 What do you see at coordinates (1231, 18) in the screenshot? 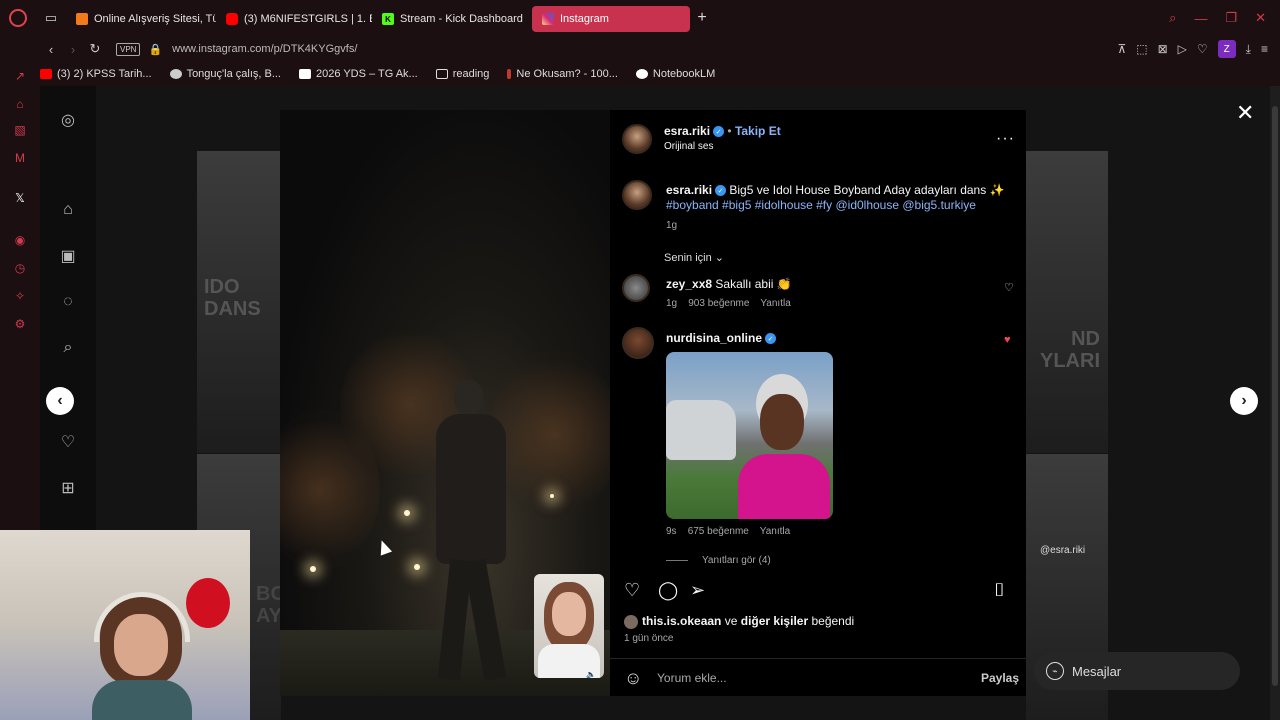
I see `restore-icon: ❐` at bounding box center [1231, 18].